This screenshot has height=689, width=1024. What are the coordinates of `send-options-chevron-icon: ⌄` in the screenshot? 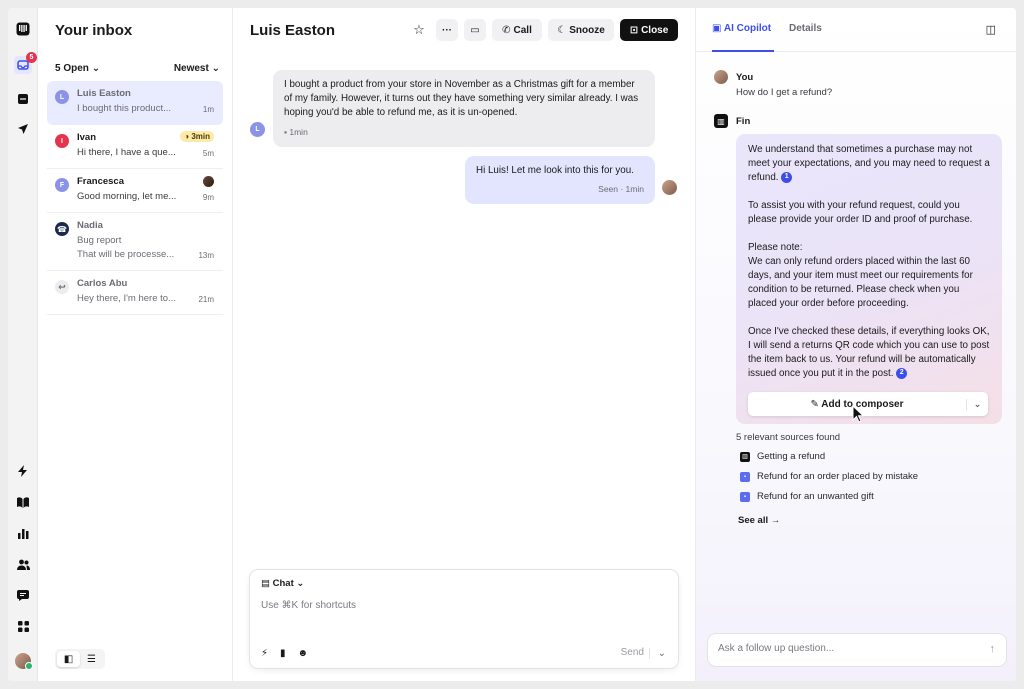 It's located at (657, 653).